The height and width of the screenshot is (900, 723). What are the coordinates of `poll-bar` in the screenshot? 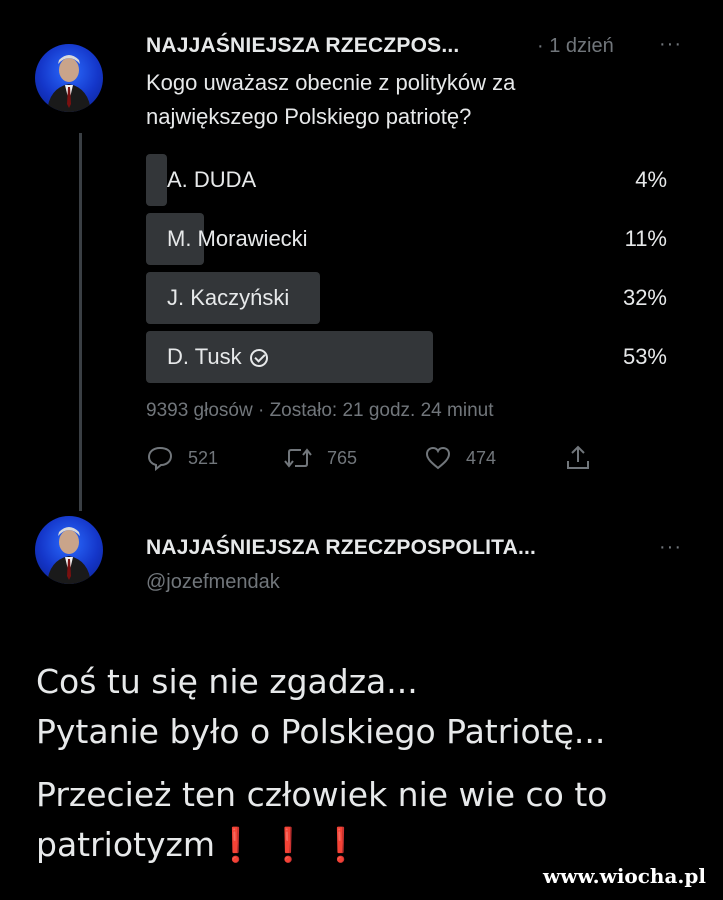 It's located at (156, 180).